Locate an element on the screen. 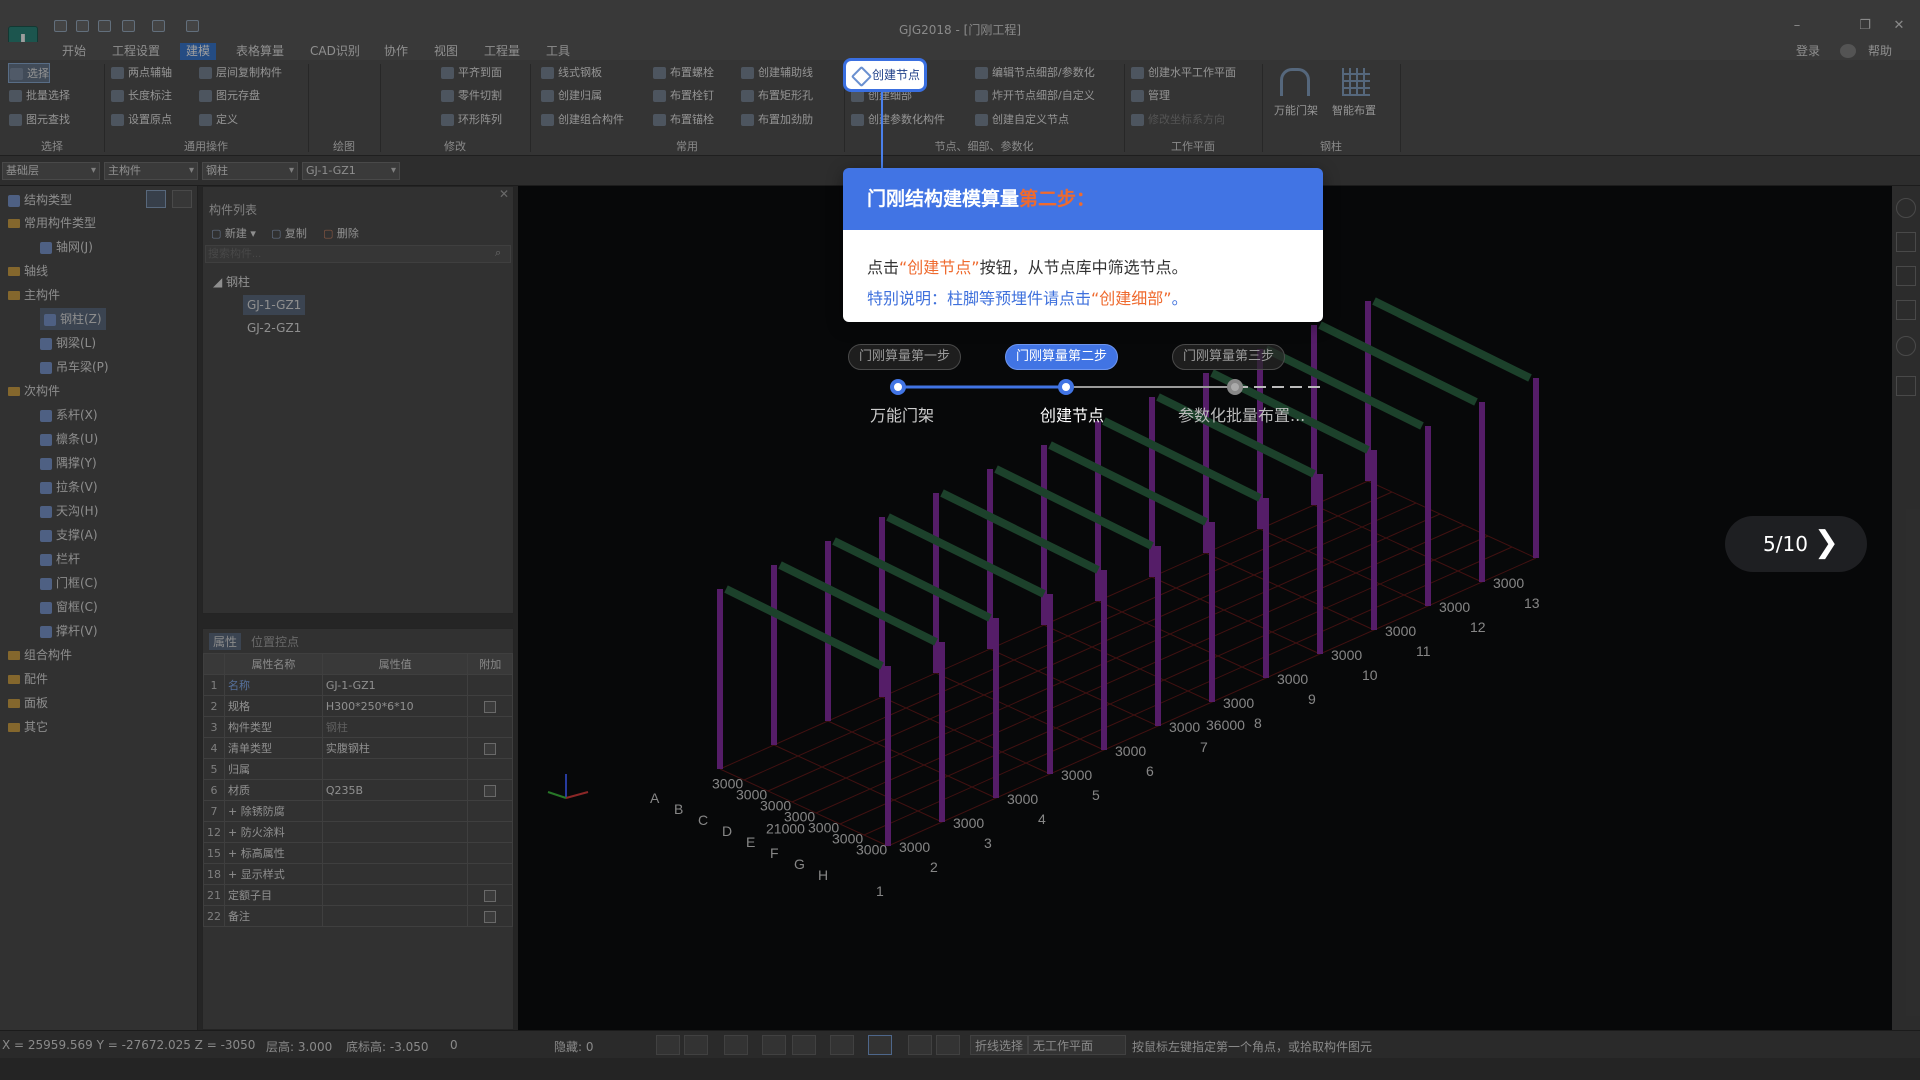 The image size is (1920, 1080). ortho-icon is located at coordinates (668, 1045).